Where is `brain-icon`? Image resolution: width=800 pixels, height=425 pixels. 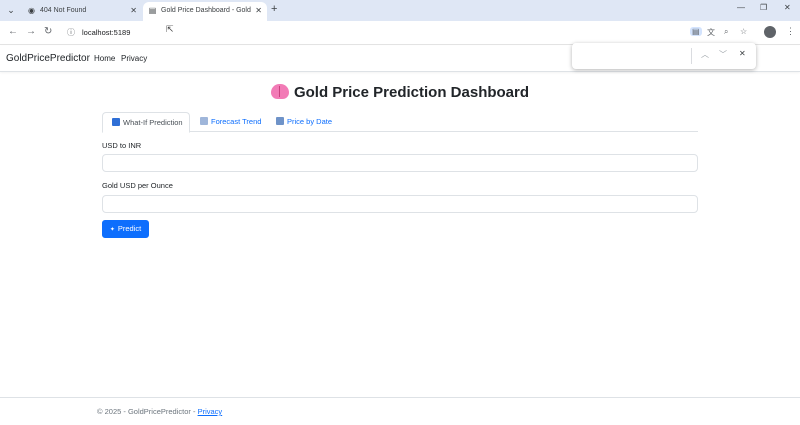
brain-icon is located at coordinates (279, 91).